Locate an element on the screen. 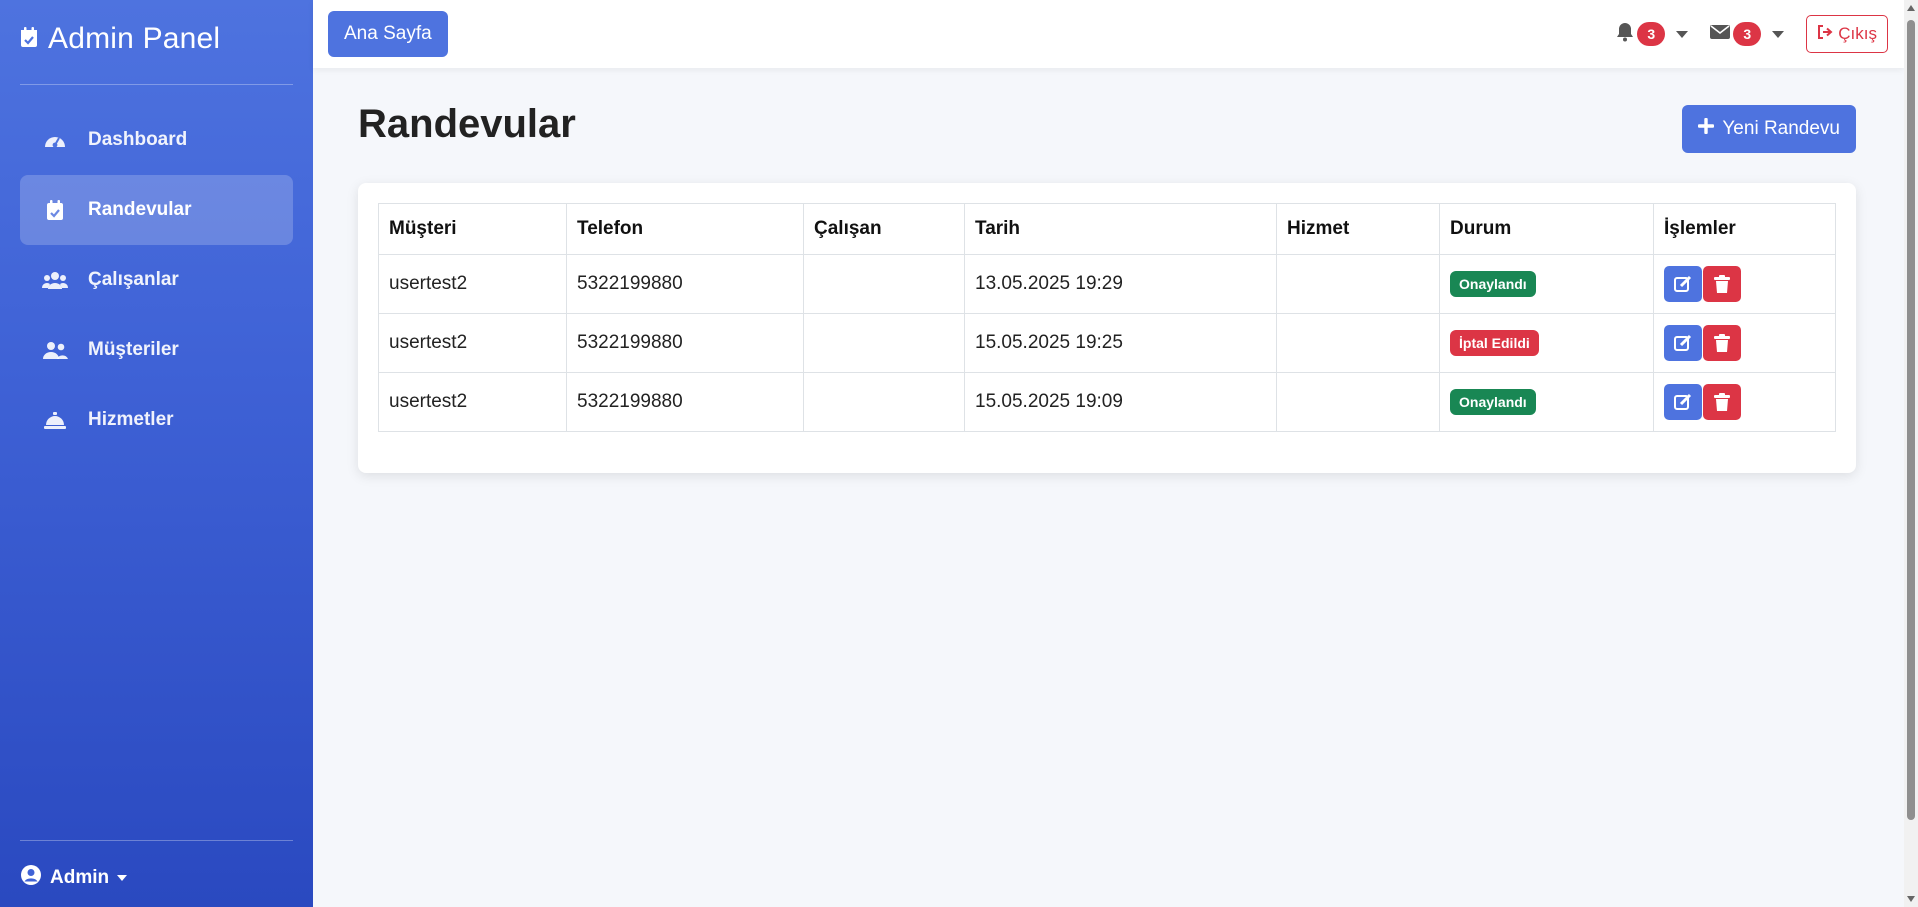 This screenshot has width=1918, height=907. user-menu: Admin is located at coordinates (74, 878).